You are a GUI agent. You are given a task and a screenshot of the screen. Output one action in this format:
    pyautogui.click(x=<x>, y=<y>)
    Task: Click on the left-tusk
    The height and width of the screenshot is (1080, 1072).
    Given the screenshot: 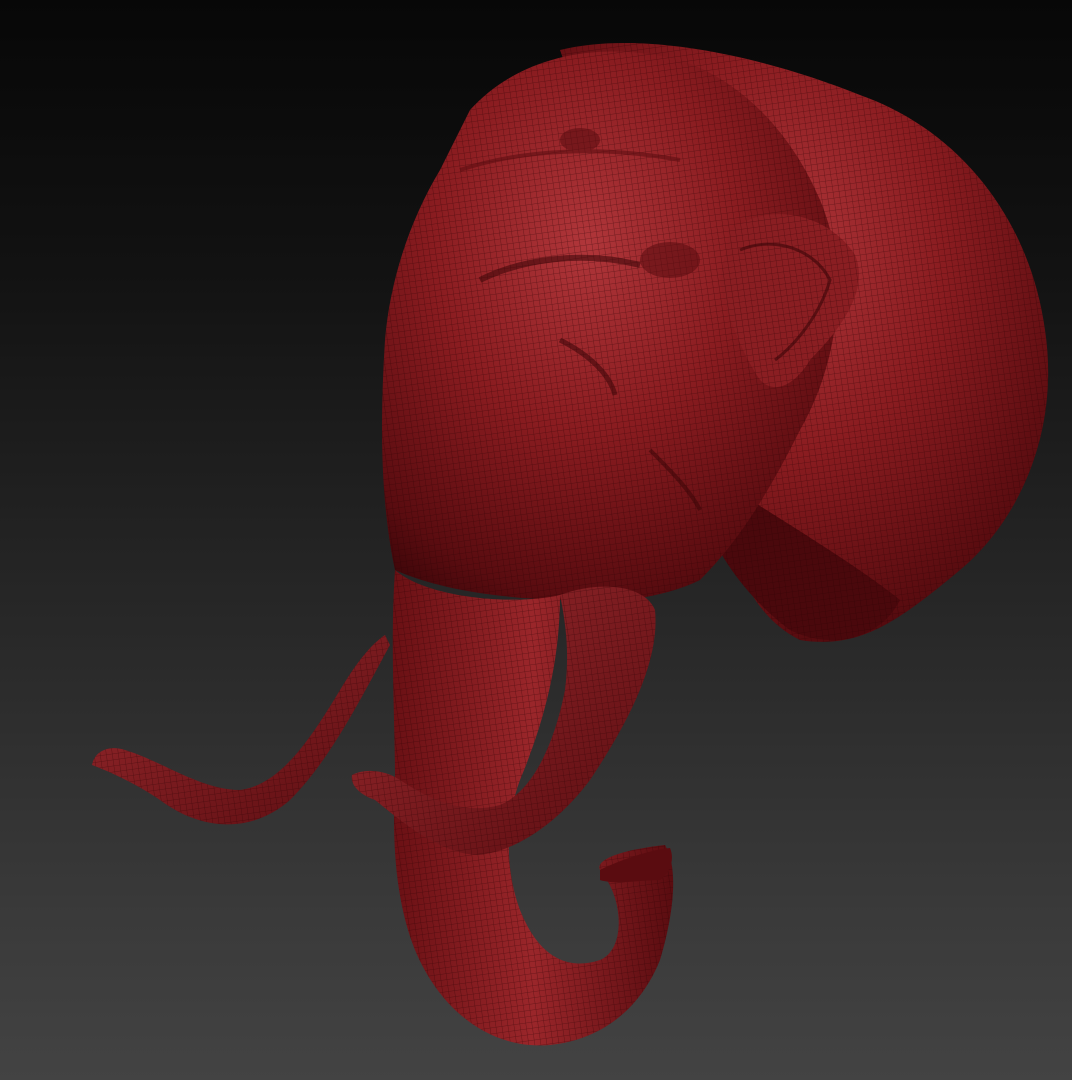 What is the action you would take?
    pyautogui.click(x=241, y=730)
    